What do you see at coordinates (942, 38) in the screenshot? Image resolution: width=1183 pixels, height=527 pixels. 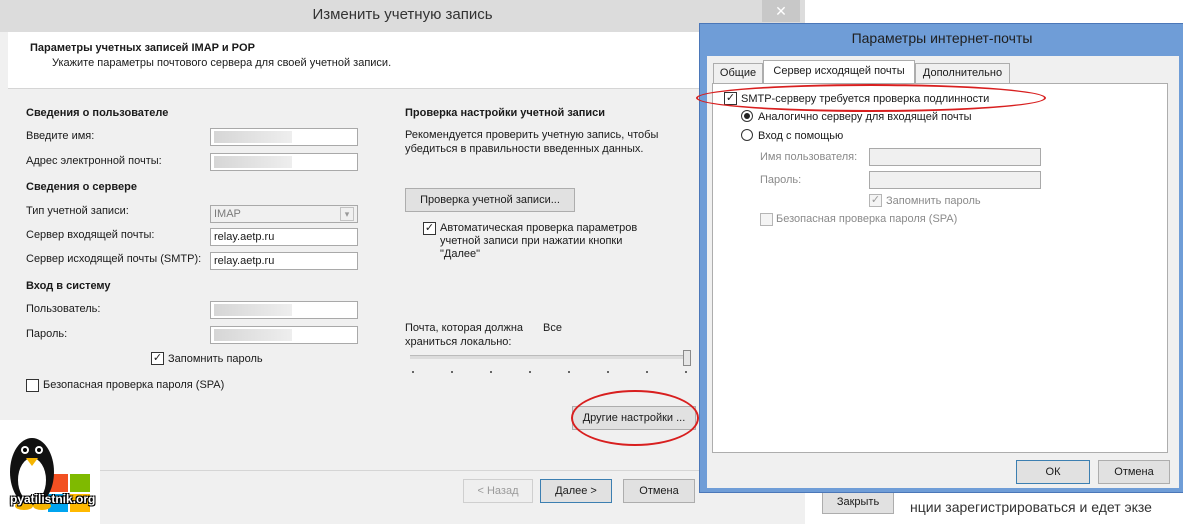 I see `window-title: Параметры интернет-почты` at bounding box center [942, 38].